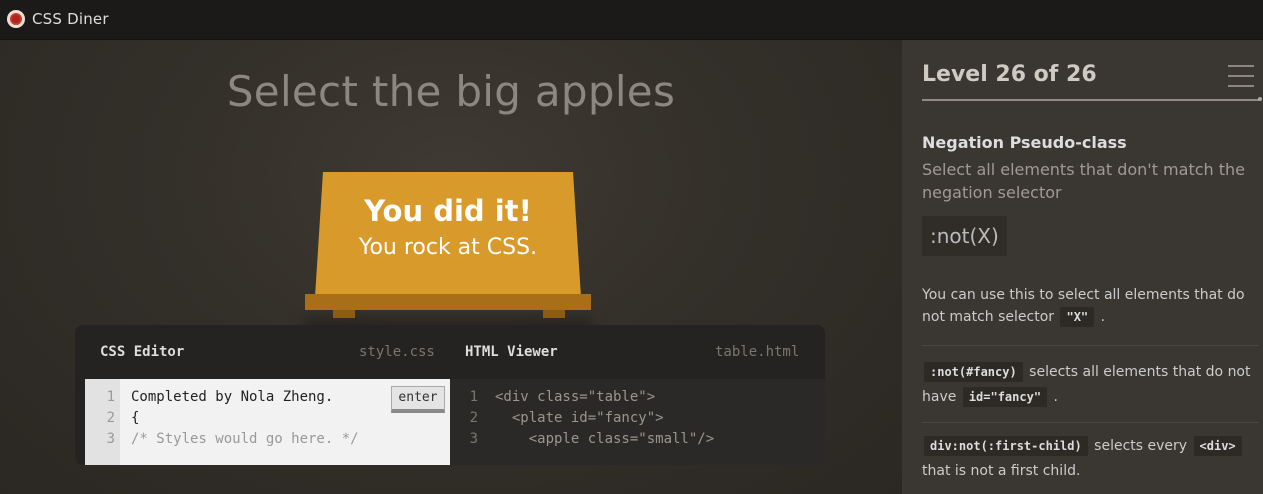  Describe the element at coordinates (397, 352) in the screenshot. I see `css-file-name: style.css` at that location.